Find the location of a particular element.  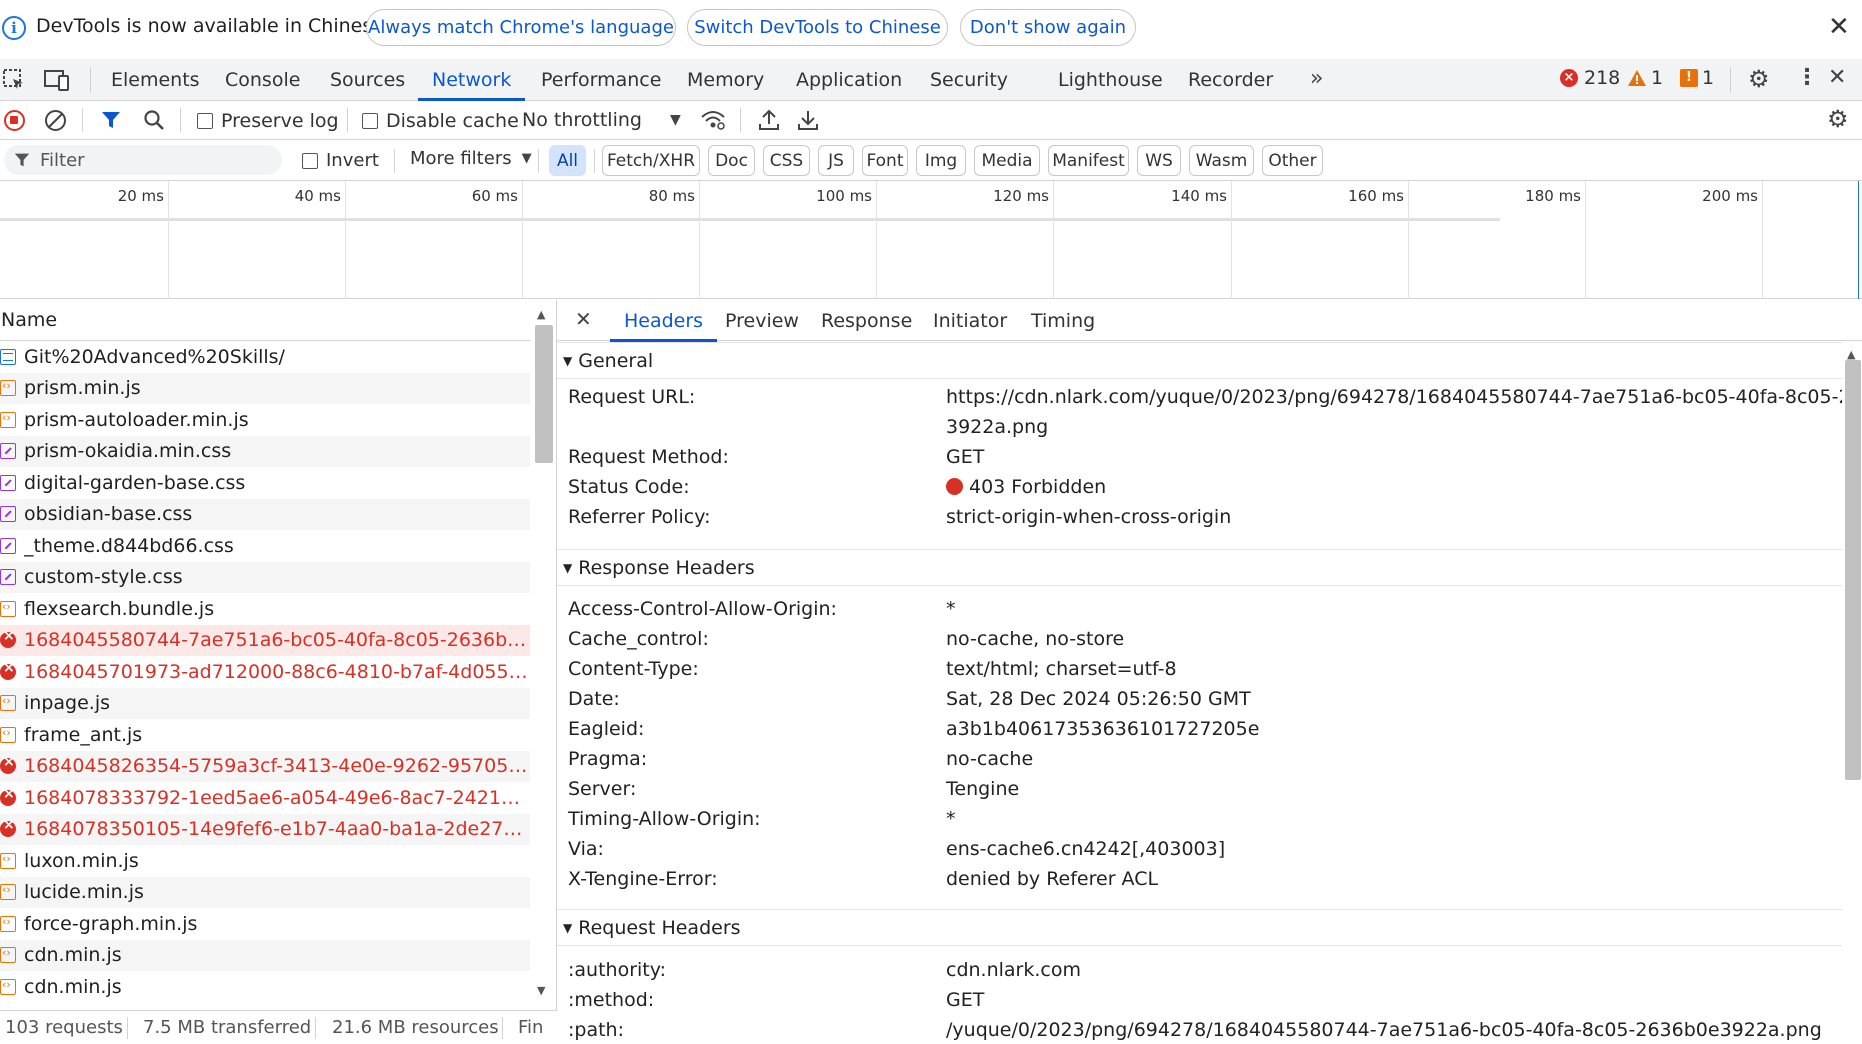

response-headers-section-header: ▼ Response Headers is located at coordinates (1199, 567).